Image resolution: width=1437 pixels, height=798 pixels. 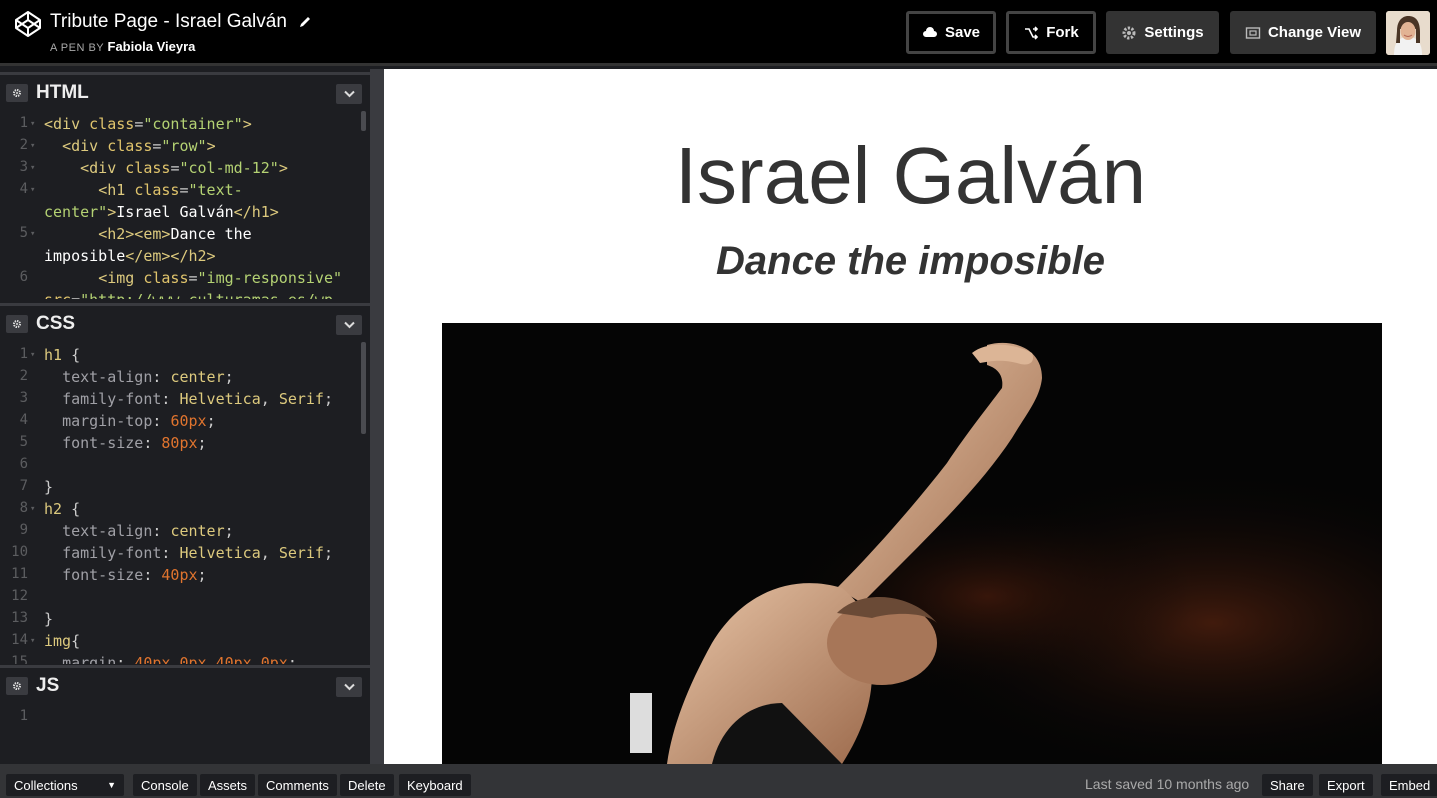 What do you see at coordinates (185, 321) in the screenshot?
I see `css-pane-header: CSS` at bounding box center [185, 321].